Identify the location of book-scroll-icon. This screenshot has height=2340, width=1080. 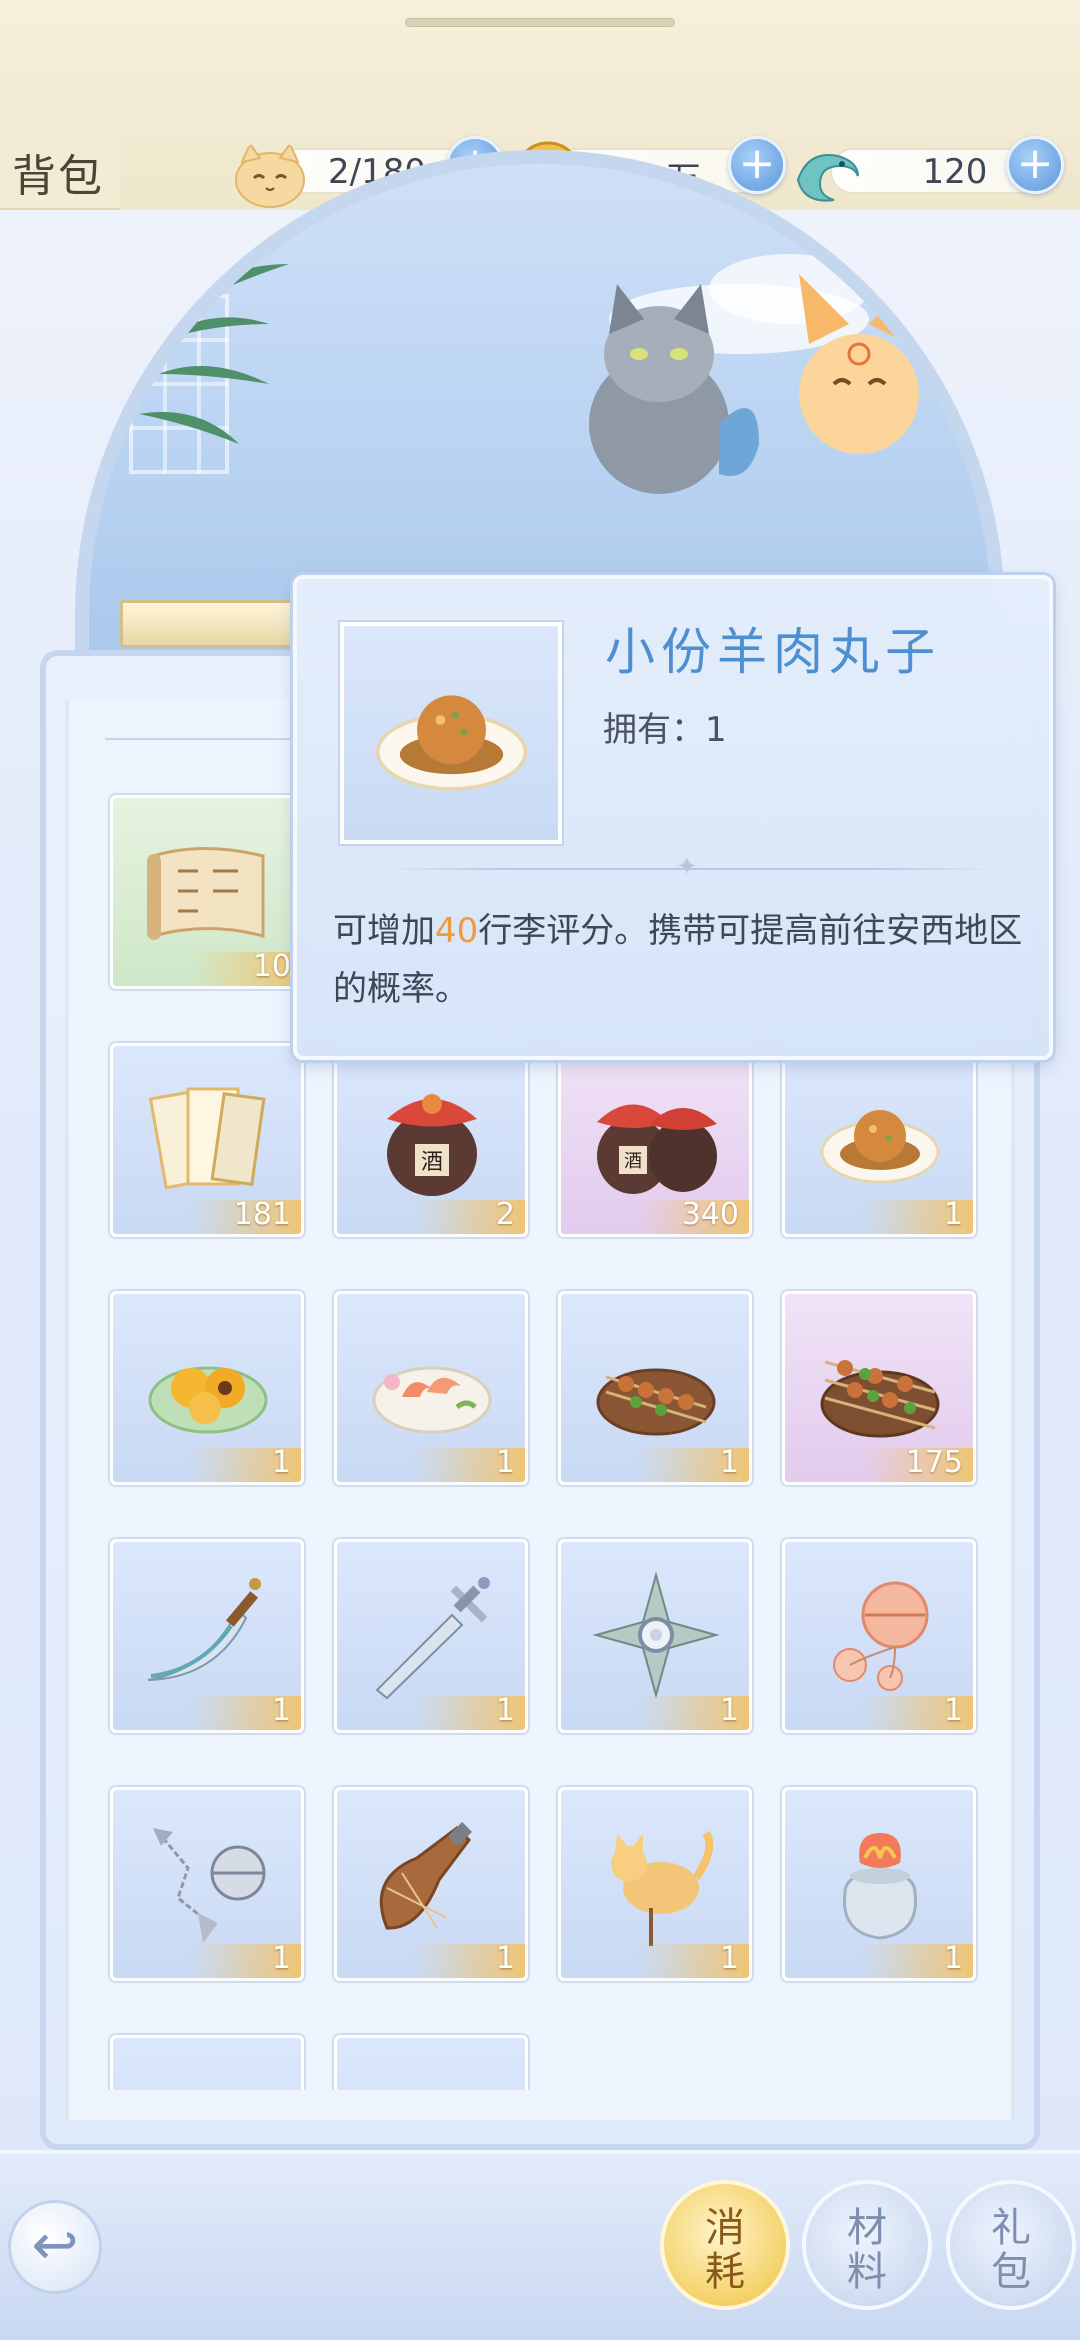
(206, 893).